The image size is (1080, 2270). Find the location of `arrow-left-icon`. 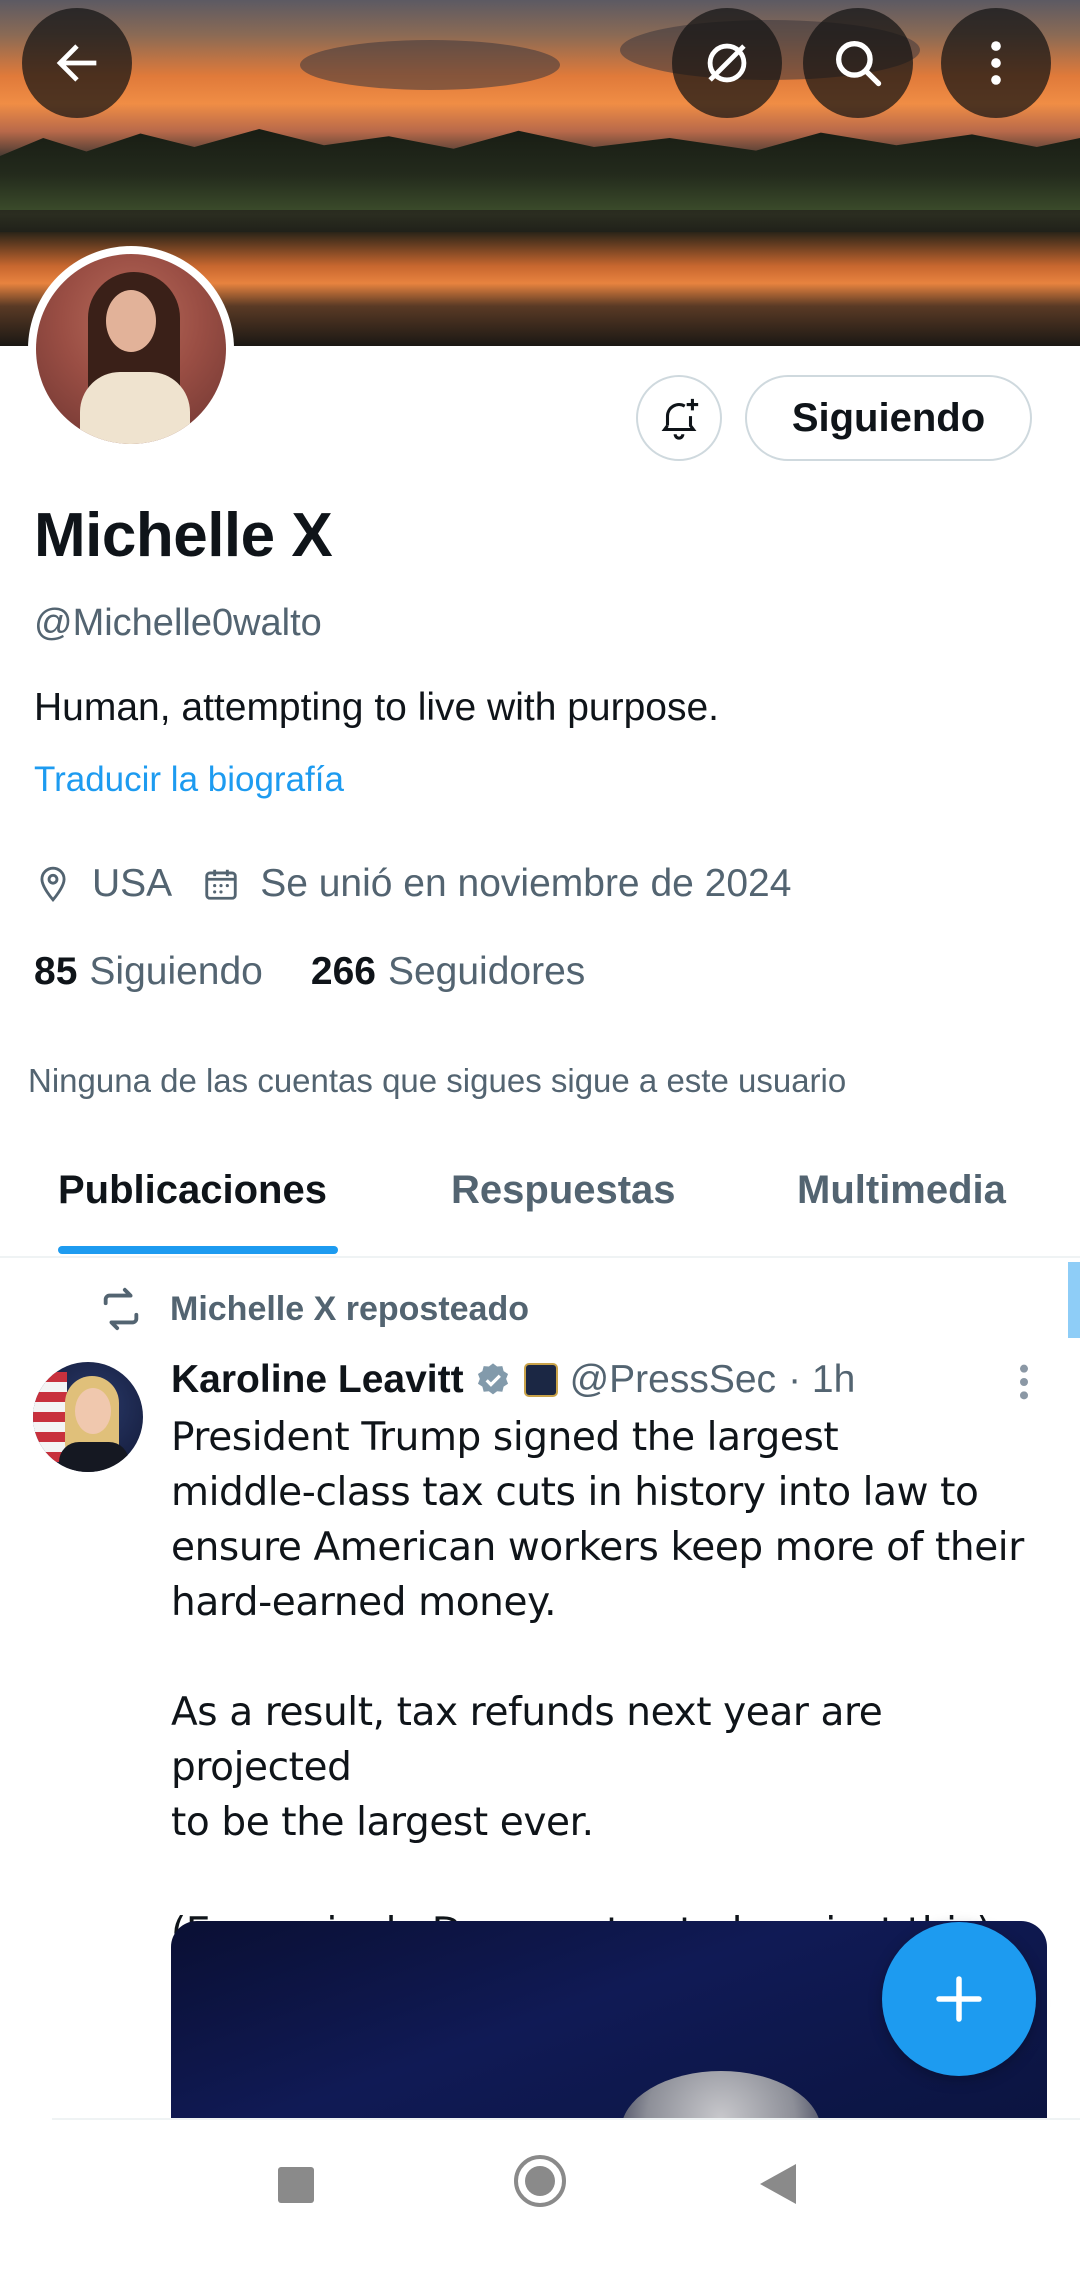

arrow-left-icon is located at coordinates (76, 63).